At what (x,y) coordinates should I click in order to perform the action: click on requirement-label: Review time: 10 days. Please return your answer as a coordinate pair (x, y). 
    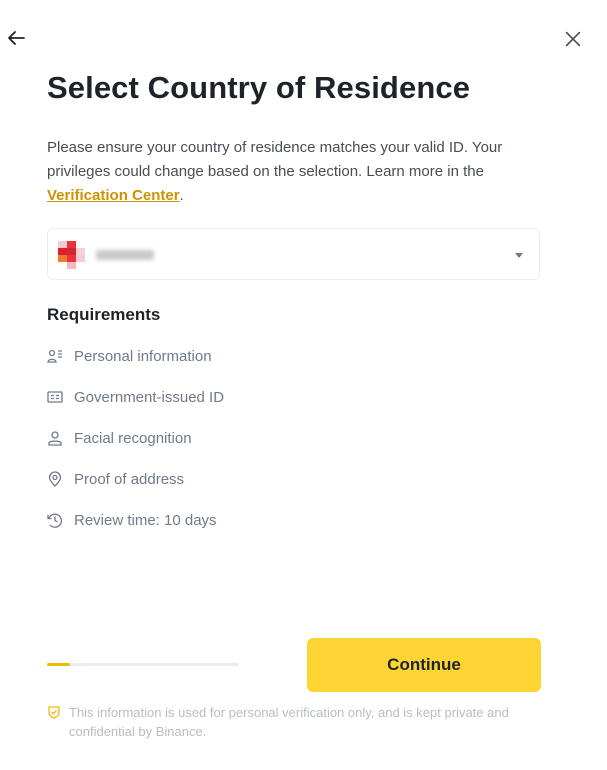
    Looking at the image, I should click on (145, 520).